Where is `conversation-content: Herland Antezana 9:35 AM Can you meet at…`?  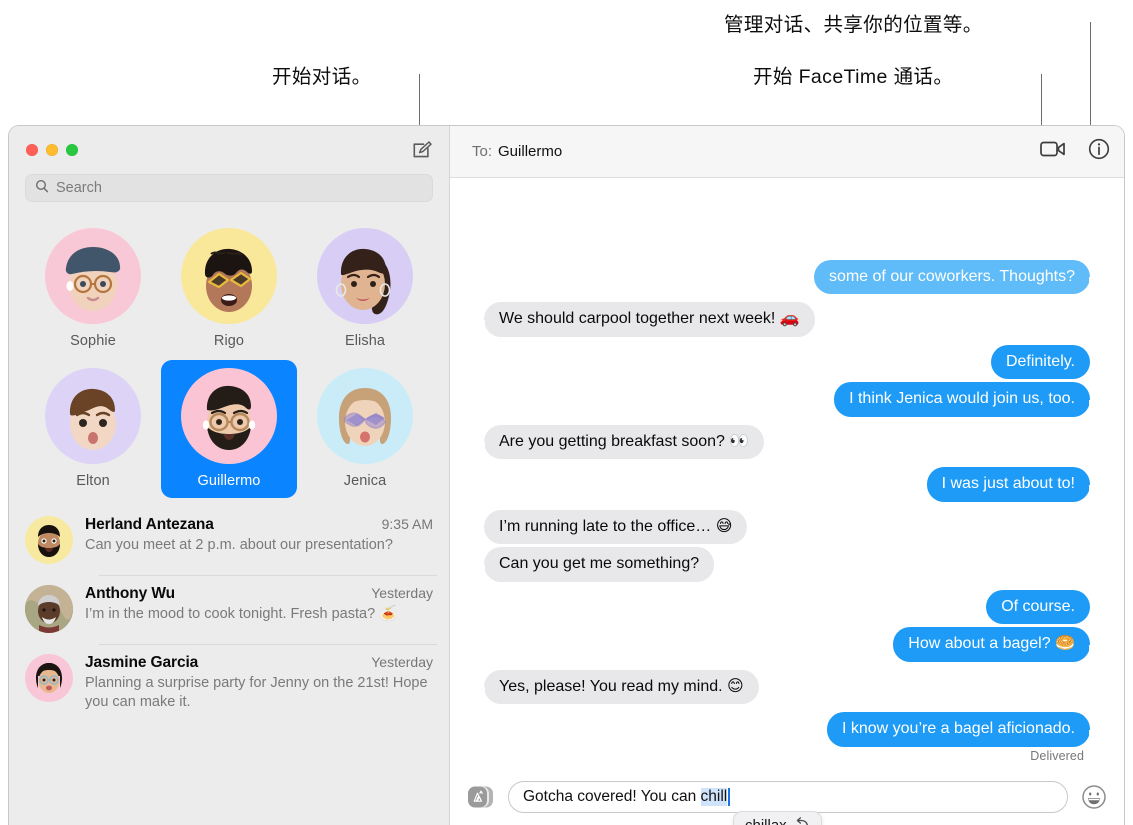 conversation-content: Herland Antezana 9:35 AM Can you meet at… is located at coordinates (259, 540).